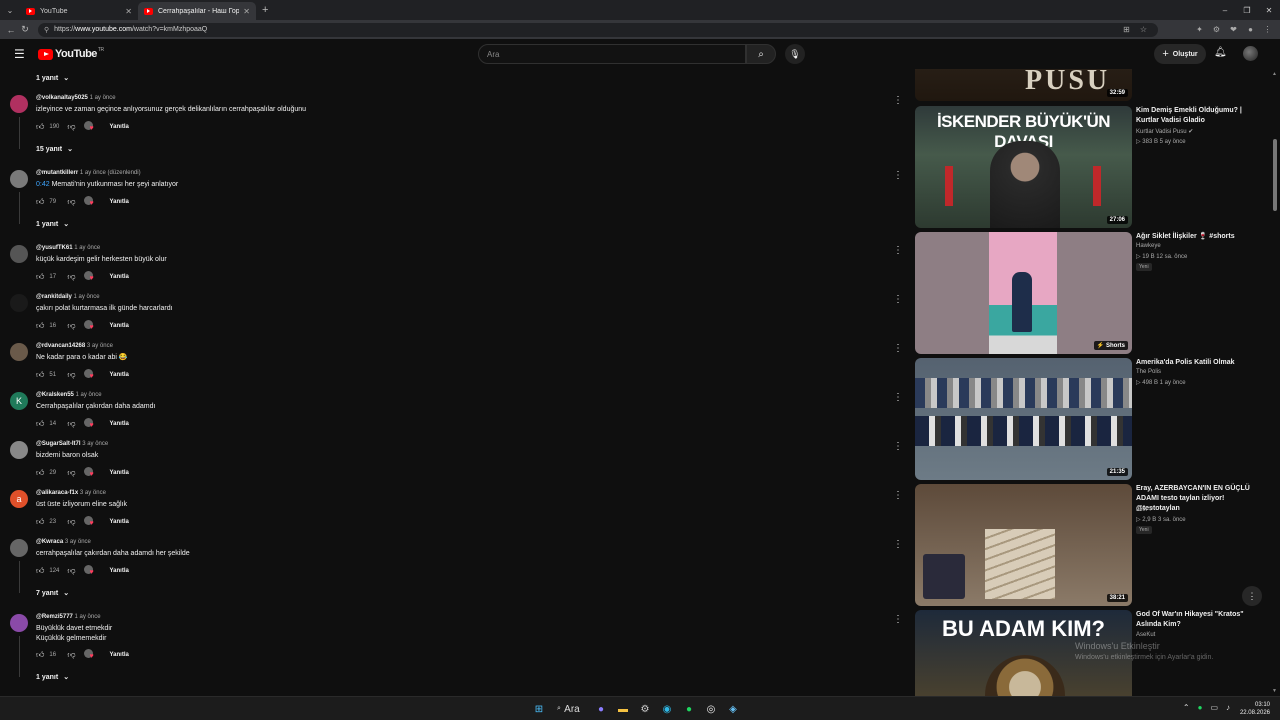 Image resolution: width=1280 pixels, height=720 pixels. Describe the element at coordinates (19, 499) in the screenshot. I see `avatar: a` at that location.